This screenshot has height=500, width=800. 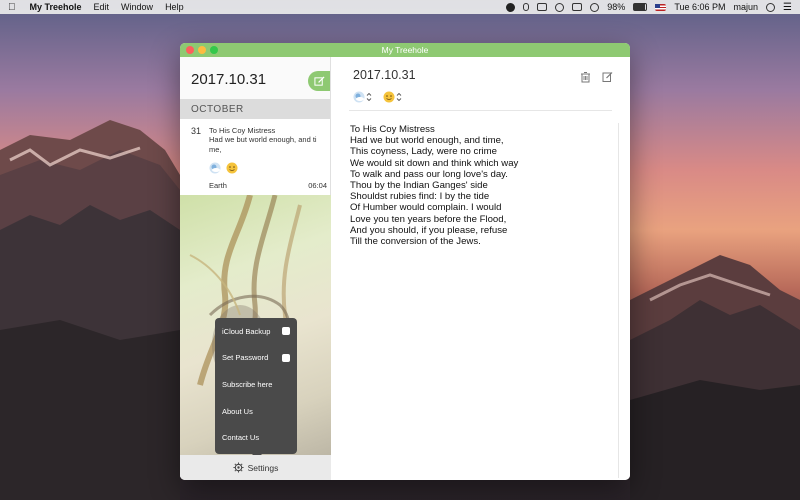 What do you see at coordinates (286, 357) in the screenshot?
I see `set-password-checkbox` at bounding box center [286, 357].